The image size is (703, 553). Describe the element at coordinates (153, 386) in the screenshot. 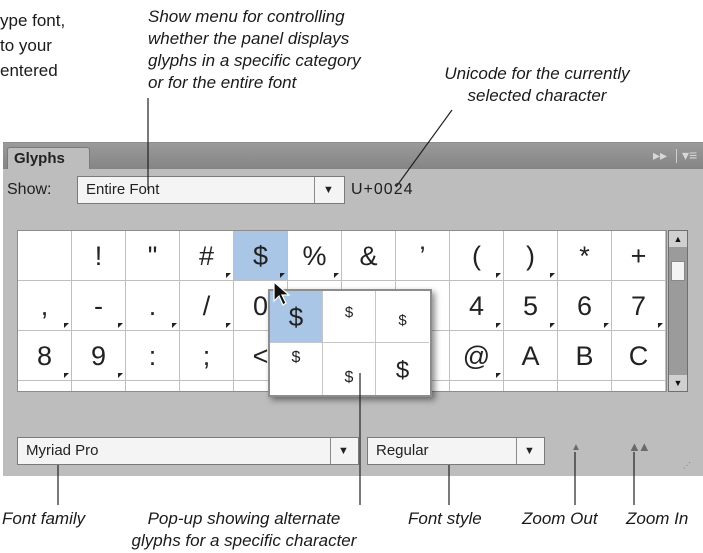

I see `glyph-cell: F` at that location.